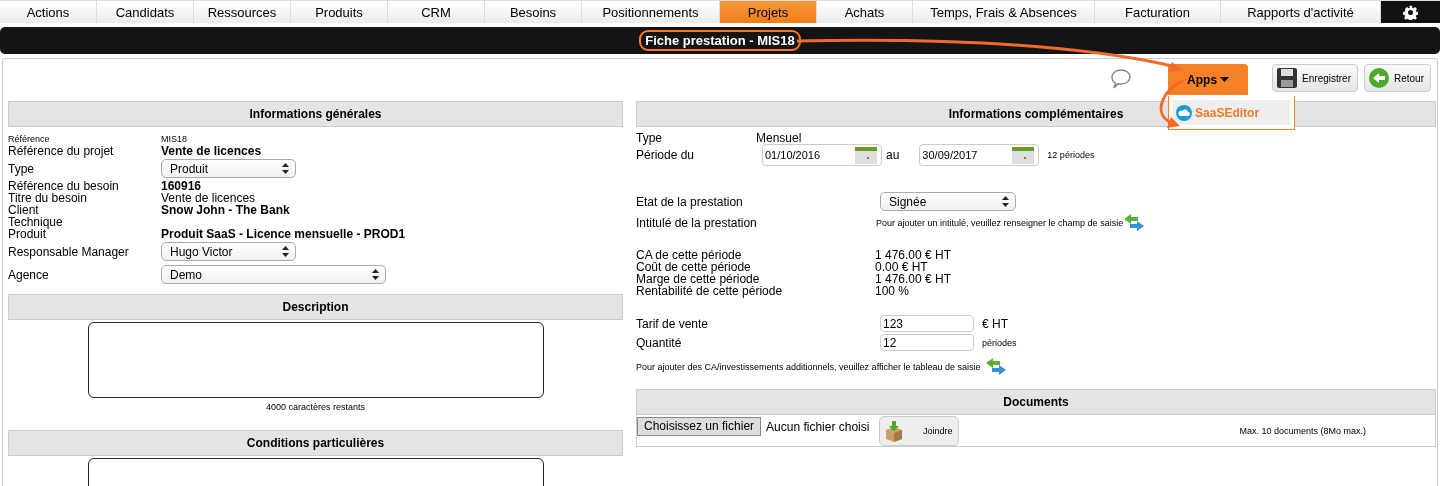 The image size is (1440, 486). Describe the element at coordinates (27, 234) in the screenshot. I see `field-label: Produit` at that location.